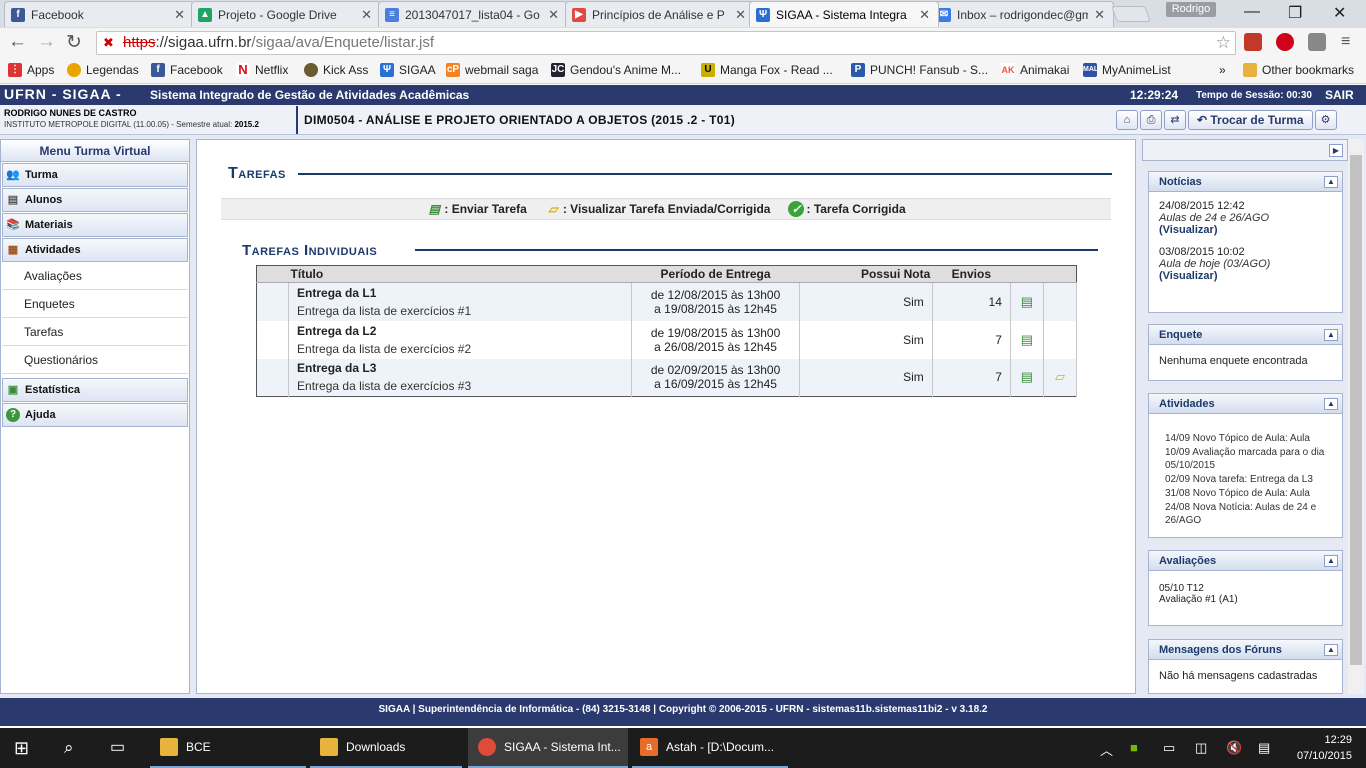 This screenshot has height=768, width=1366. I want to click on forward-icon: →, so click(46, 42).